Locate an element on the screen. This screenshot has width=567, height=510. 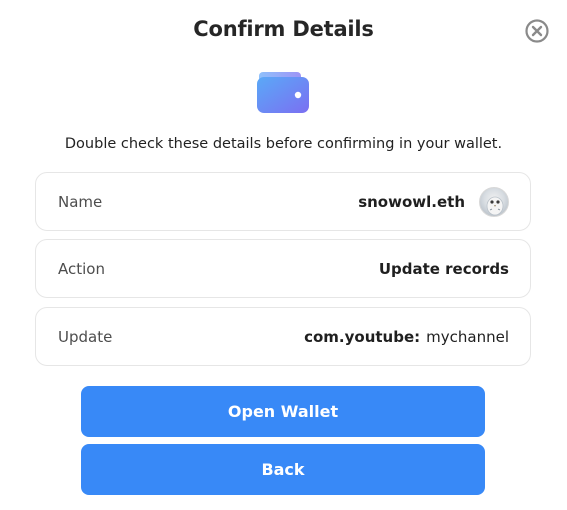
back-button: Back is located at coordinates (283, 469).